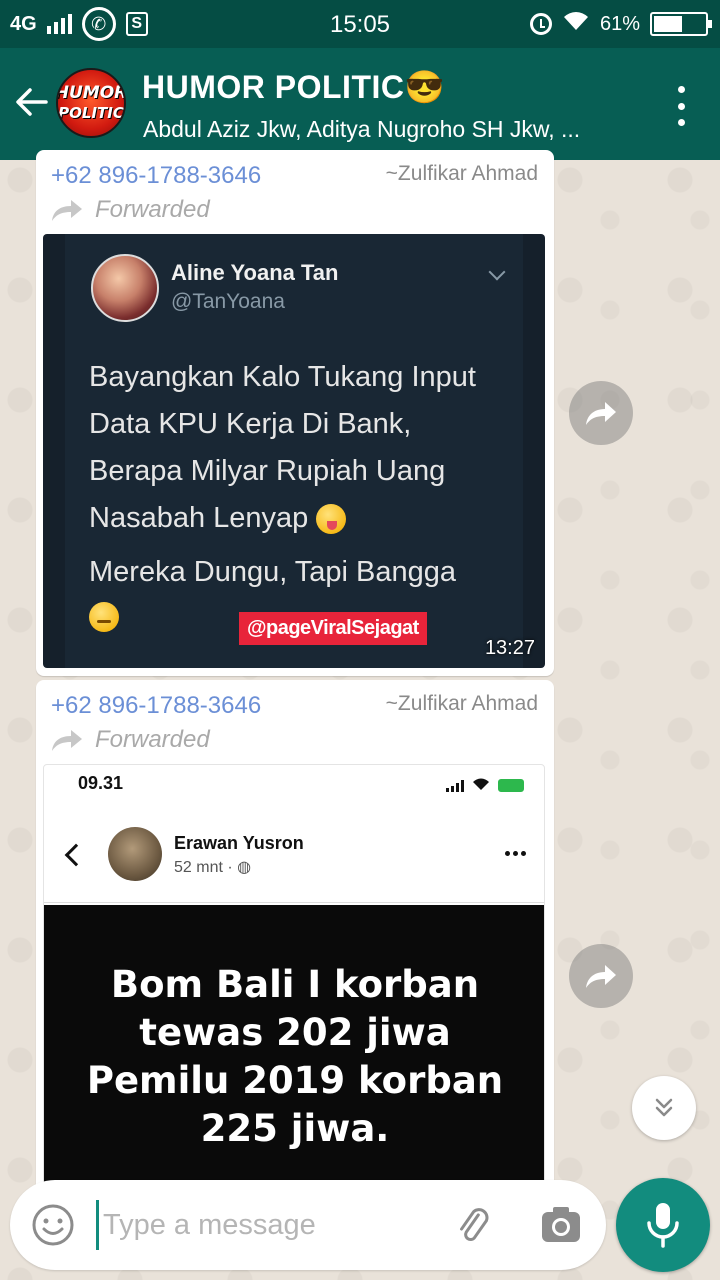 This screenshot has width=720, height=1280. What do you see at coordinates (32, 102) in the screenshot?
I see `back-arrow-icon` at bounding box center [32, 102].